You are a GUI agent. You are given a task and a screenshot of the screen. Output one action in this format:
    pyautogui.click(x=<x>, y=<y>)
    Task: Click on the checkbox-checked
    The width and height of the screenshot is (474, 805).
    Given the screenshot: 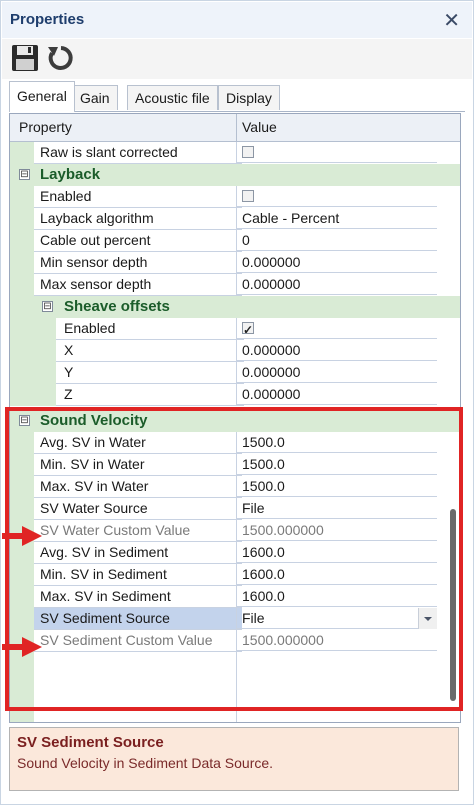 What is the action you would take?
    pyautogui.click(x=248, y=330)
    